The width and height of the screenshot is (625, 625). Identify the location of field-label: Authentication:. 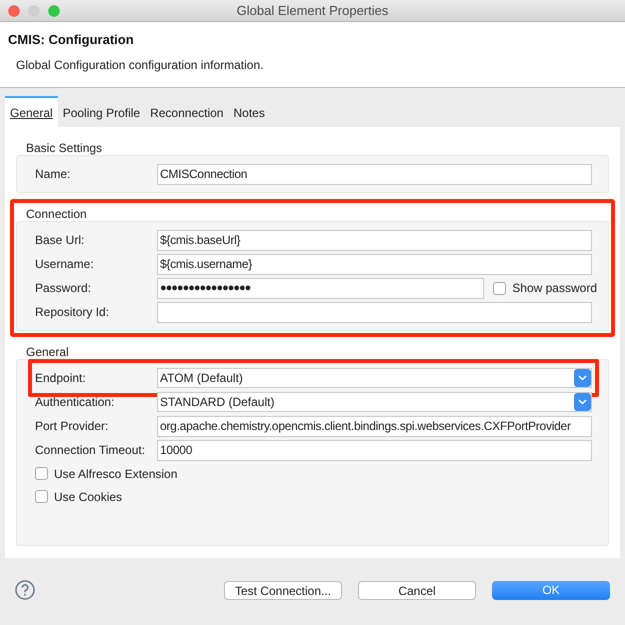
(75, 402).